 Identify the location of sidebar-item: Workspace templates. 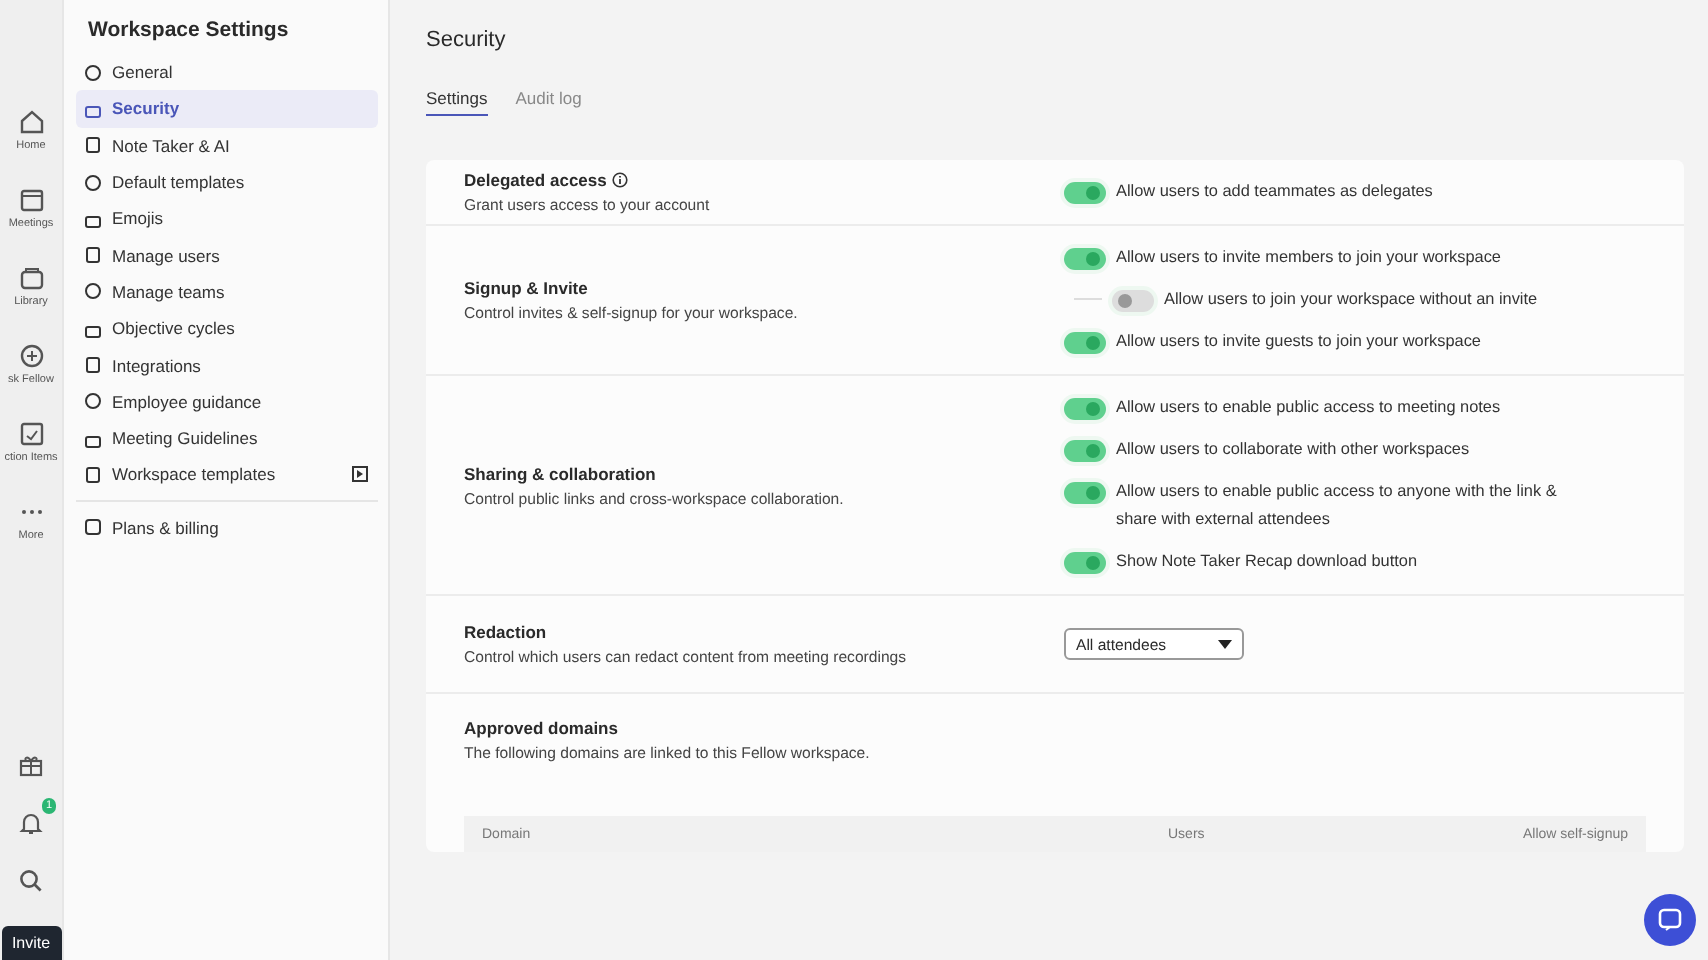
(227, 475).